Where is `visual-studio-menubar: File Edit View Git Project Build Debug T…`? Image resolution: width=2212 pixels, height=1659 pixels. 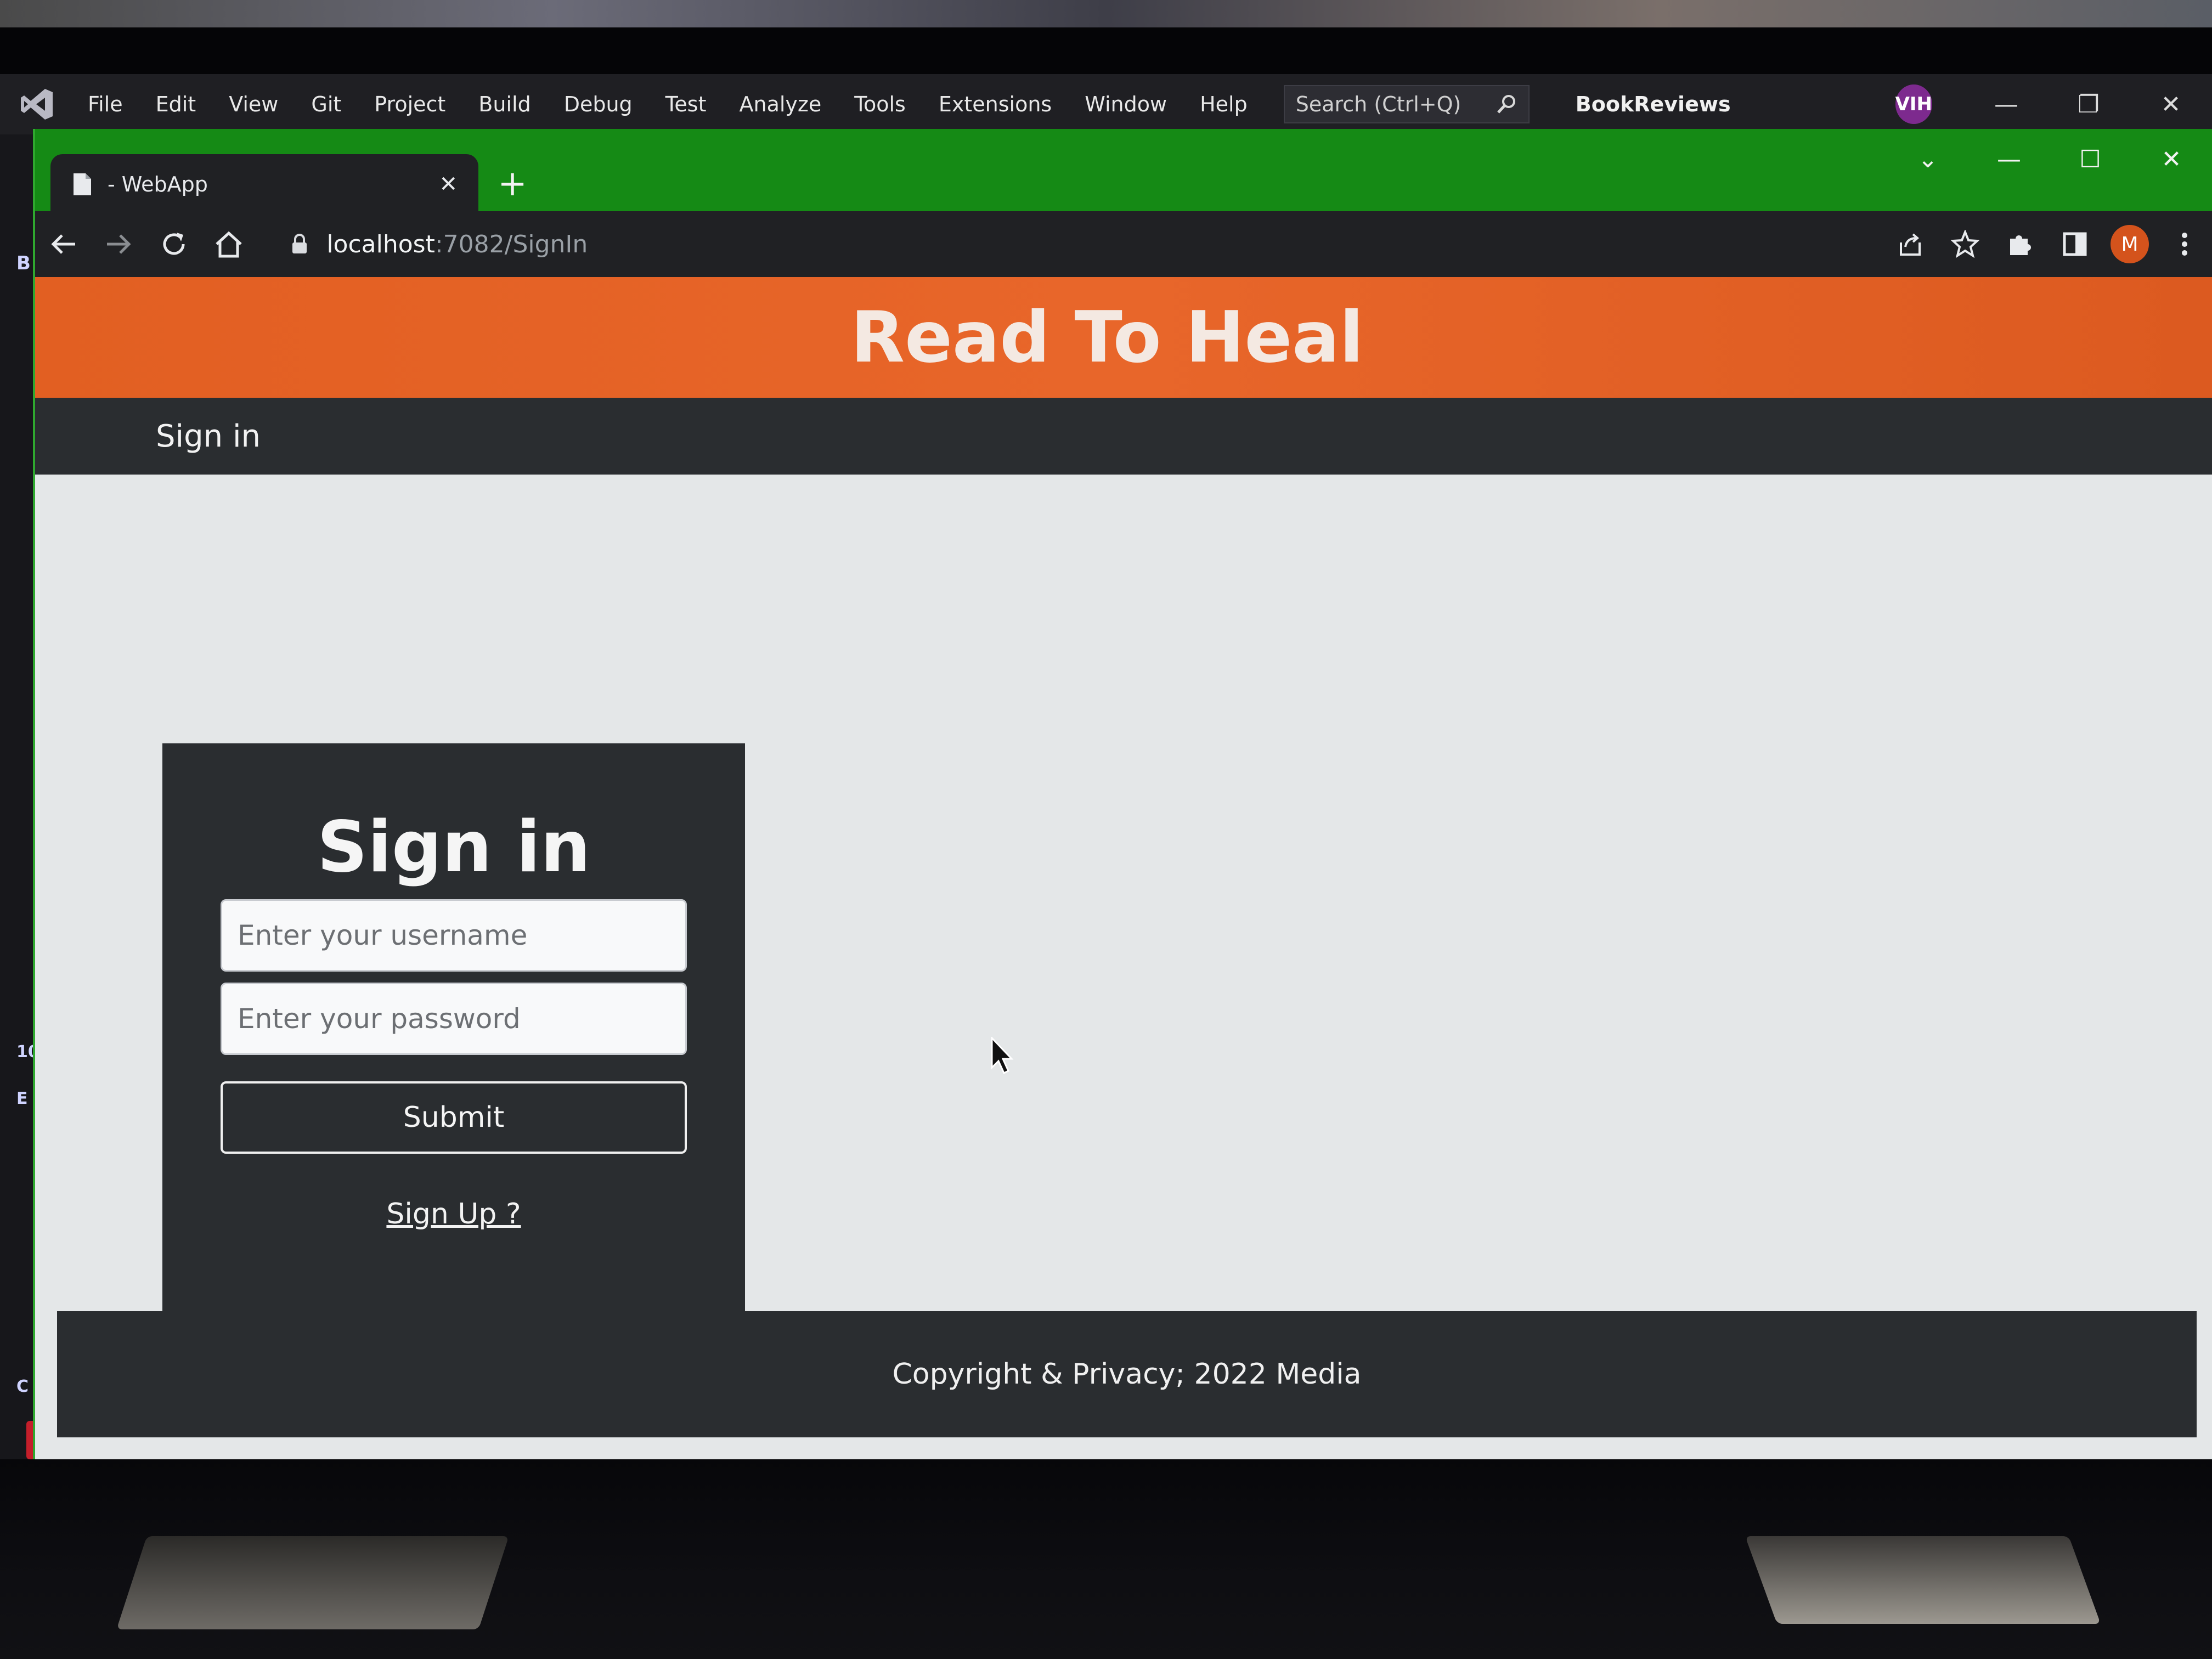
visual-studio-menubar: File Edit View Git Project Build Debug T… is located at coordinates (1106, 104).